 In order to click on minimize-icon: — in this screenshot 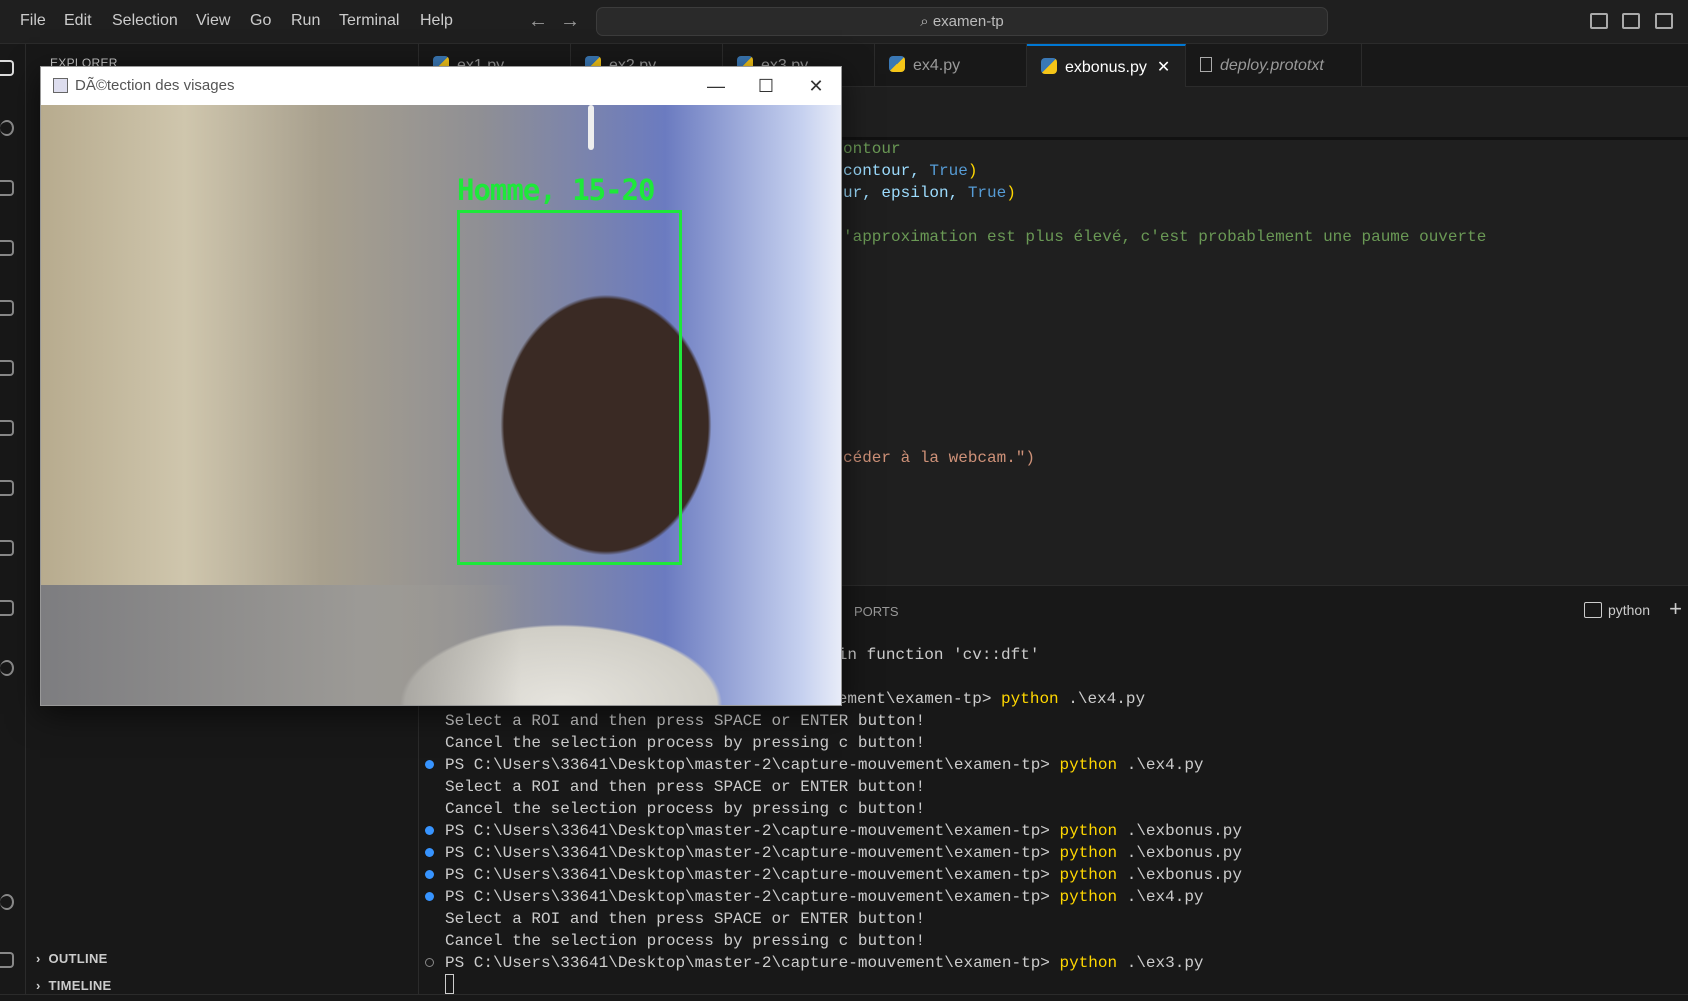, I will do `click(716, 86)`.